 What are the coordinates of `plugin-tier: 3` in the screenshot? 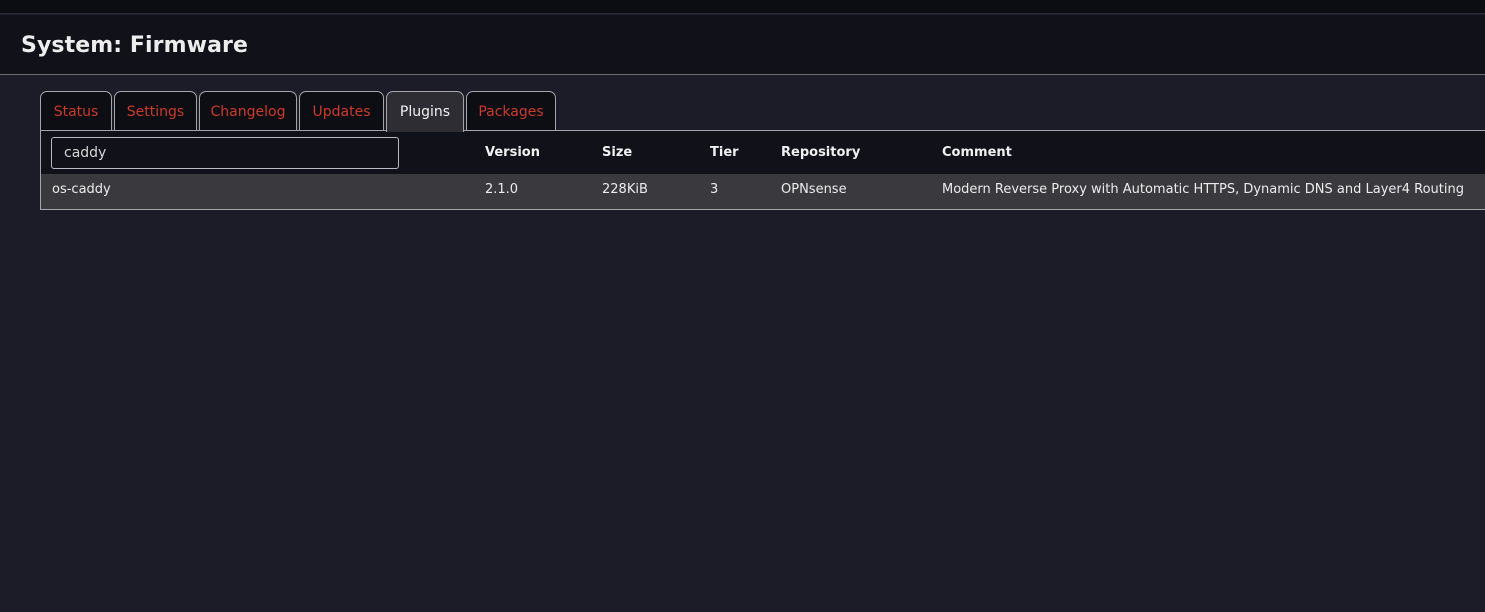 It's located at (714, 189).